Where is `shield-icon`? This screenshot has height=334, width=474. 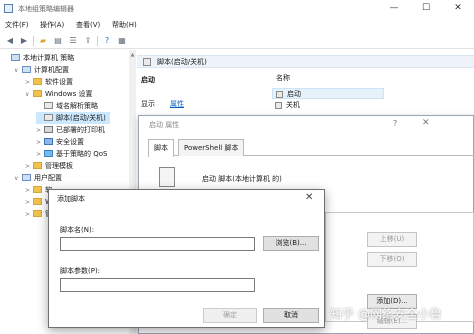
shield-icon is located at coordinates (48, 141).